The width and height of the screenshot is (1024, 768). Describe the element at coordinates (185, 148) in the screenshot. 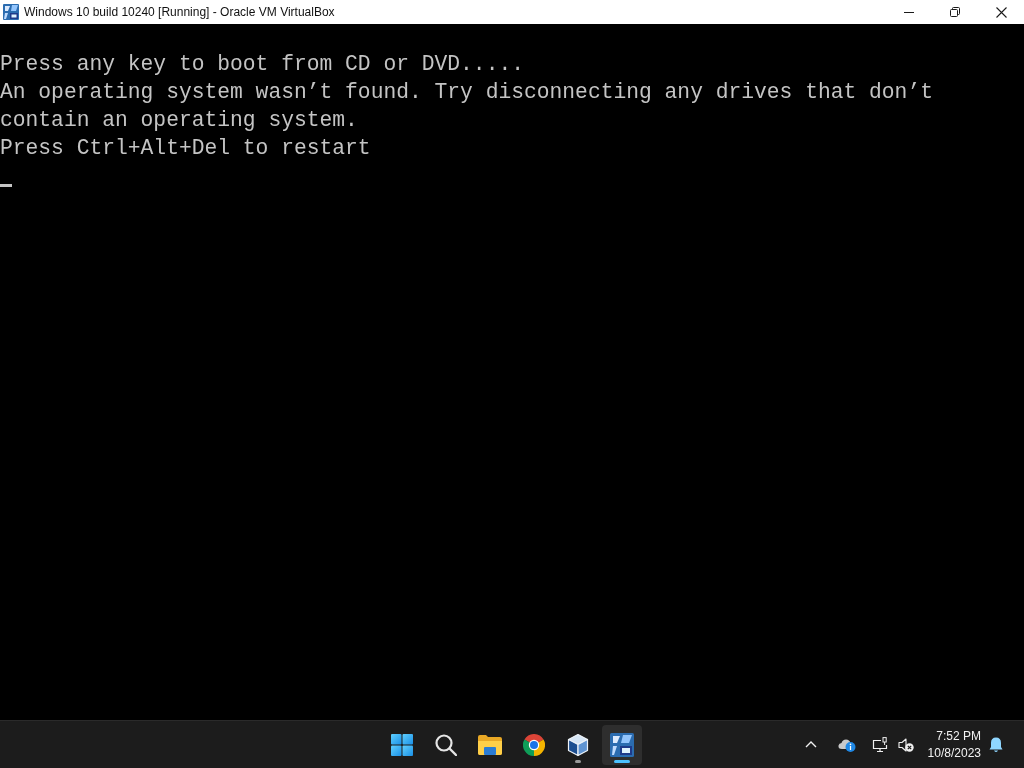

I see `console-line: Press Ctrl+Alt+Del to restart` at that location.